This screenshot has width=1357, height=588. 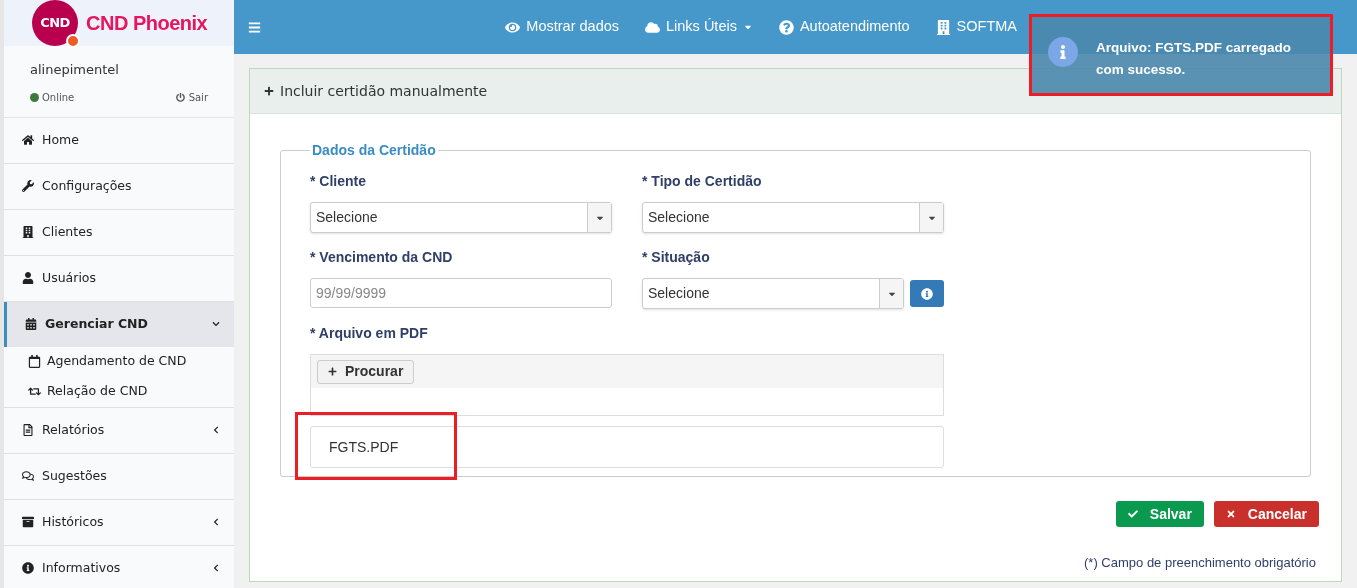 I want to click on sidebar-item: Configurações, so click(x=119, y=186).